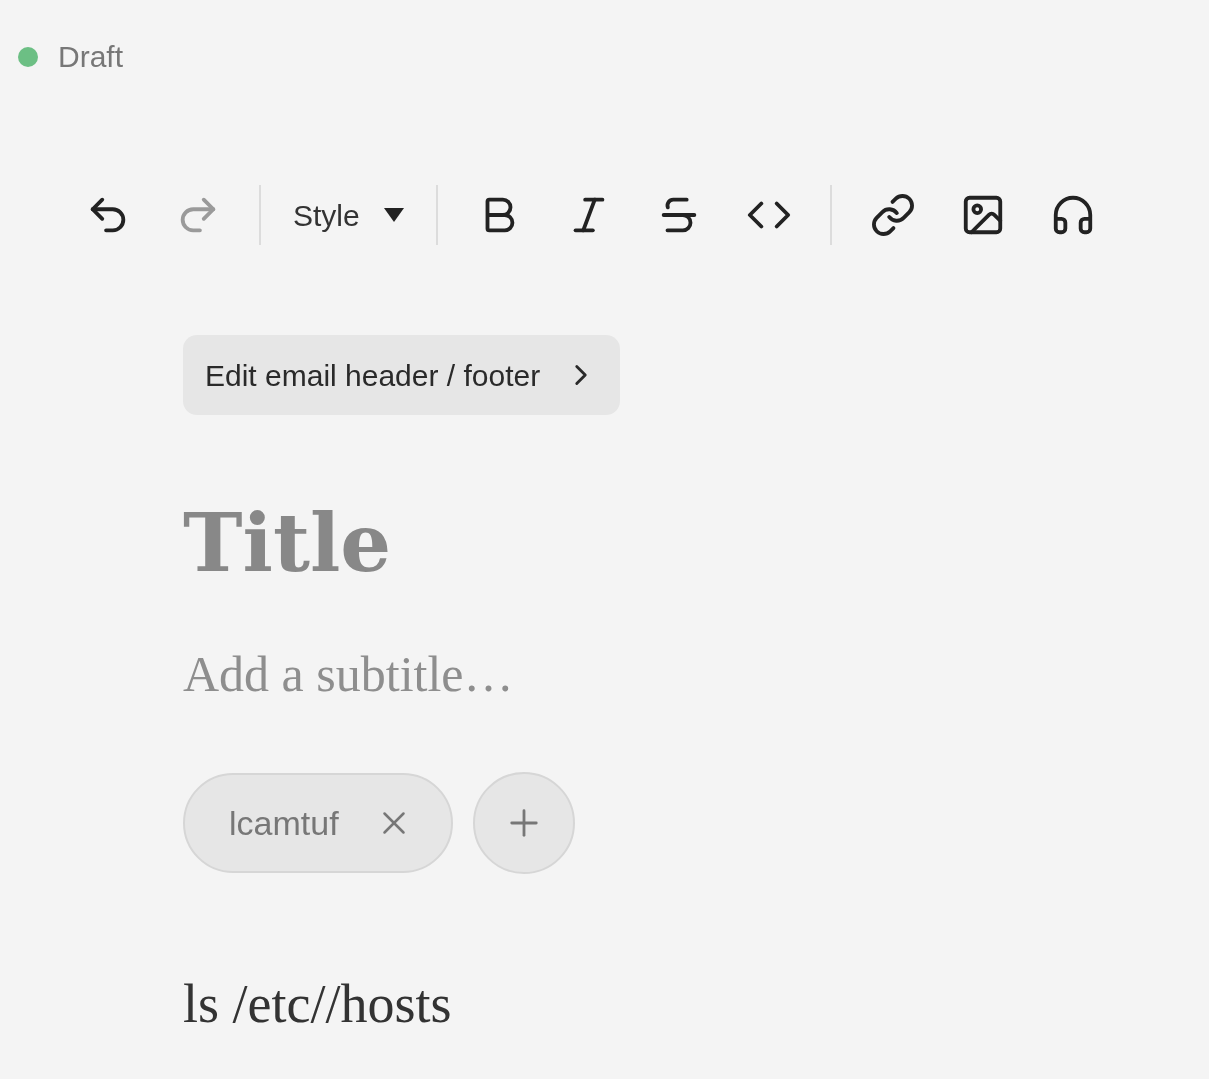  I want to click on style-dropdown: Style, so click(348, 215).